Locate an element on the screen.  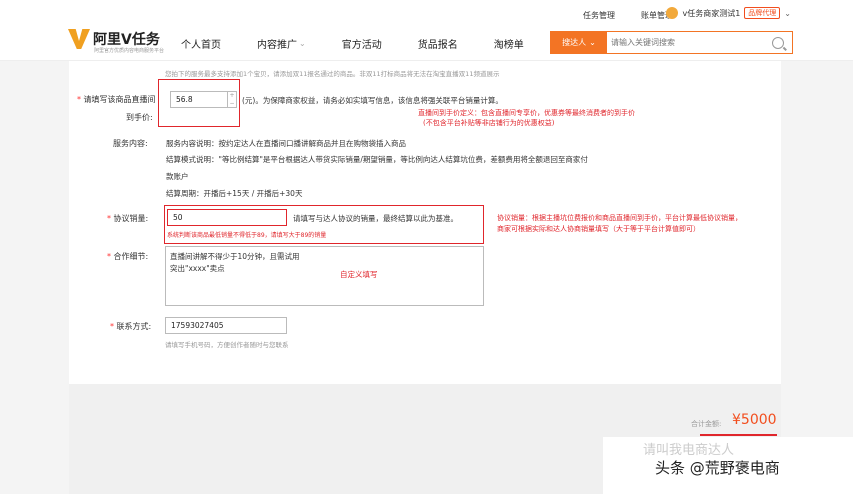
watermark-line1: 请叫我电商达人 is located at coordinates (689, 450).